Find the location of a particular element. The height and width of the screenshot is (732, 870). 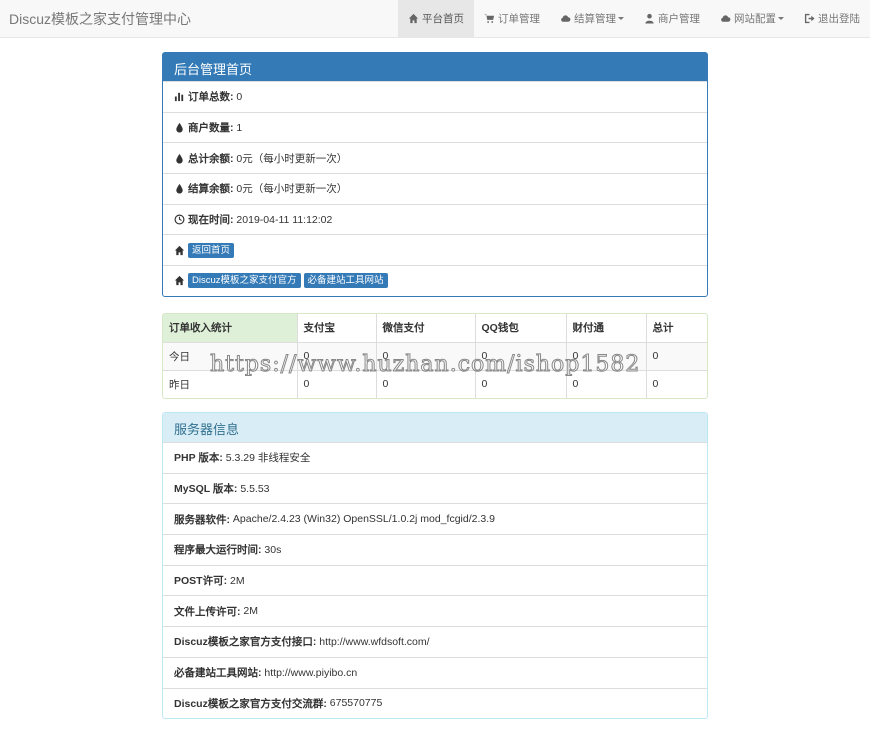

back-home-button: 返回首页 is located at coordinates (211, 250).